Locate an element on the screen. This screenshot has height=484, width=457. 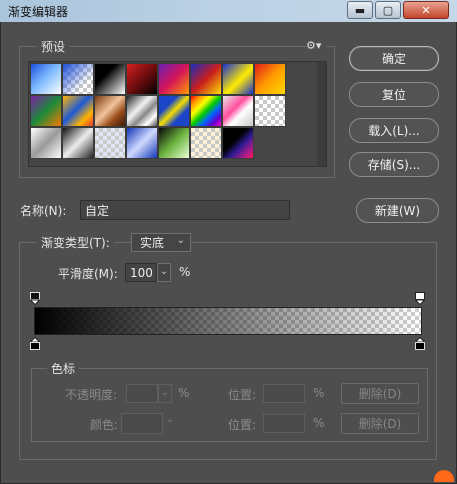
window-title: 渐变编辑器 is located at coordinates (38, 12).